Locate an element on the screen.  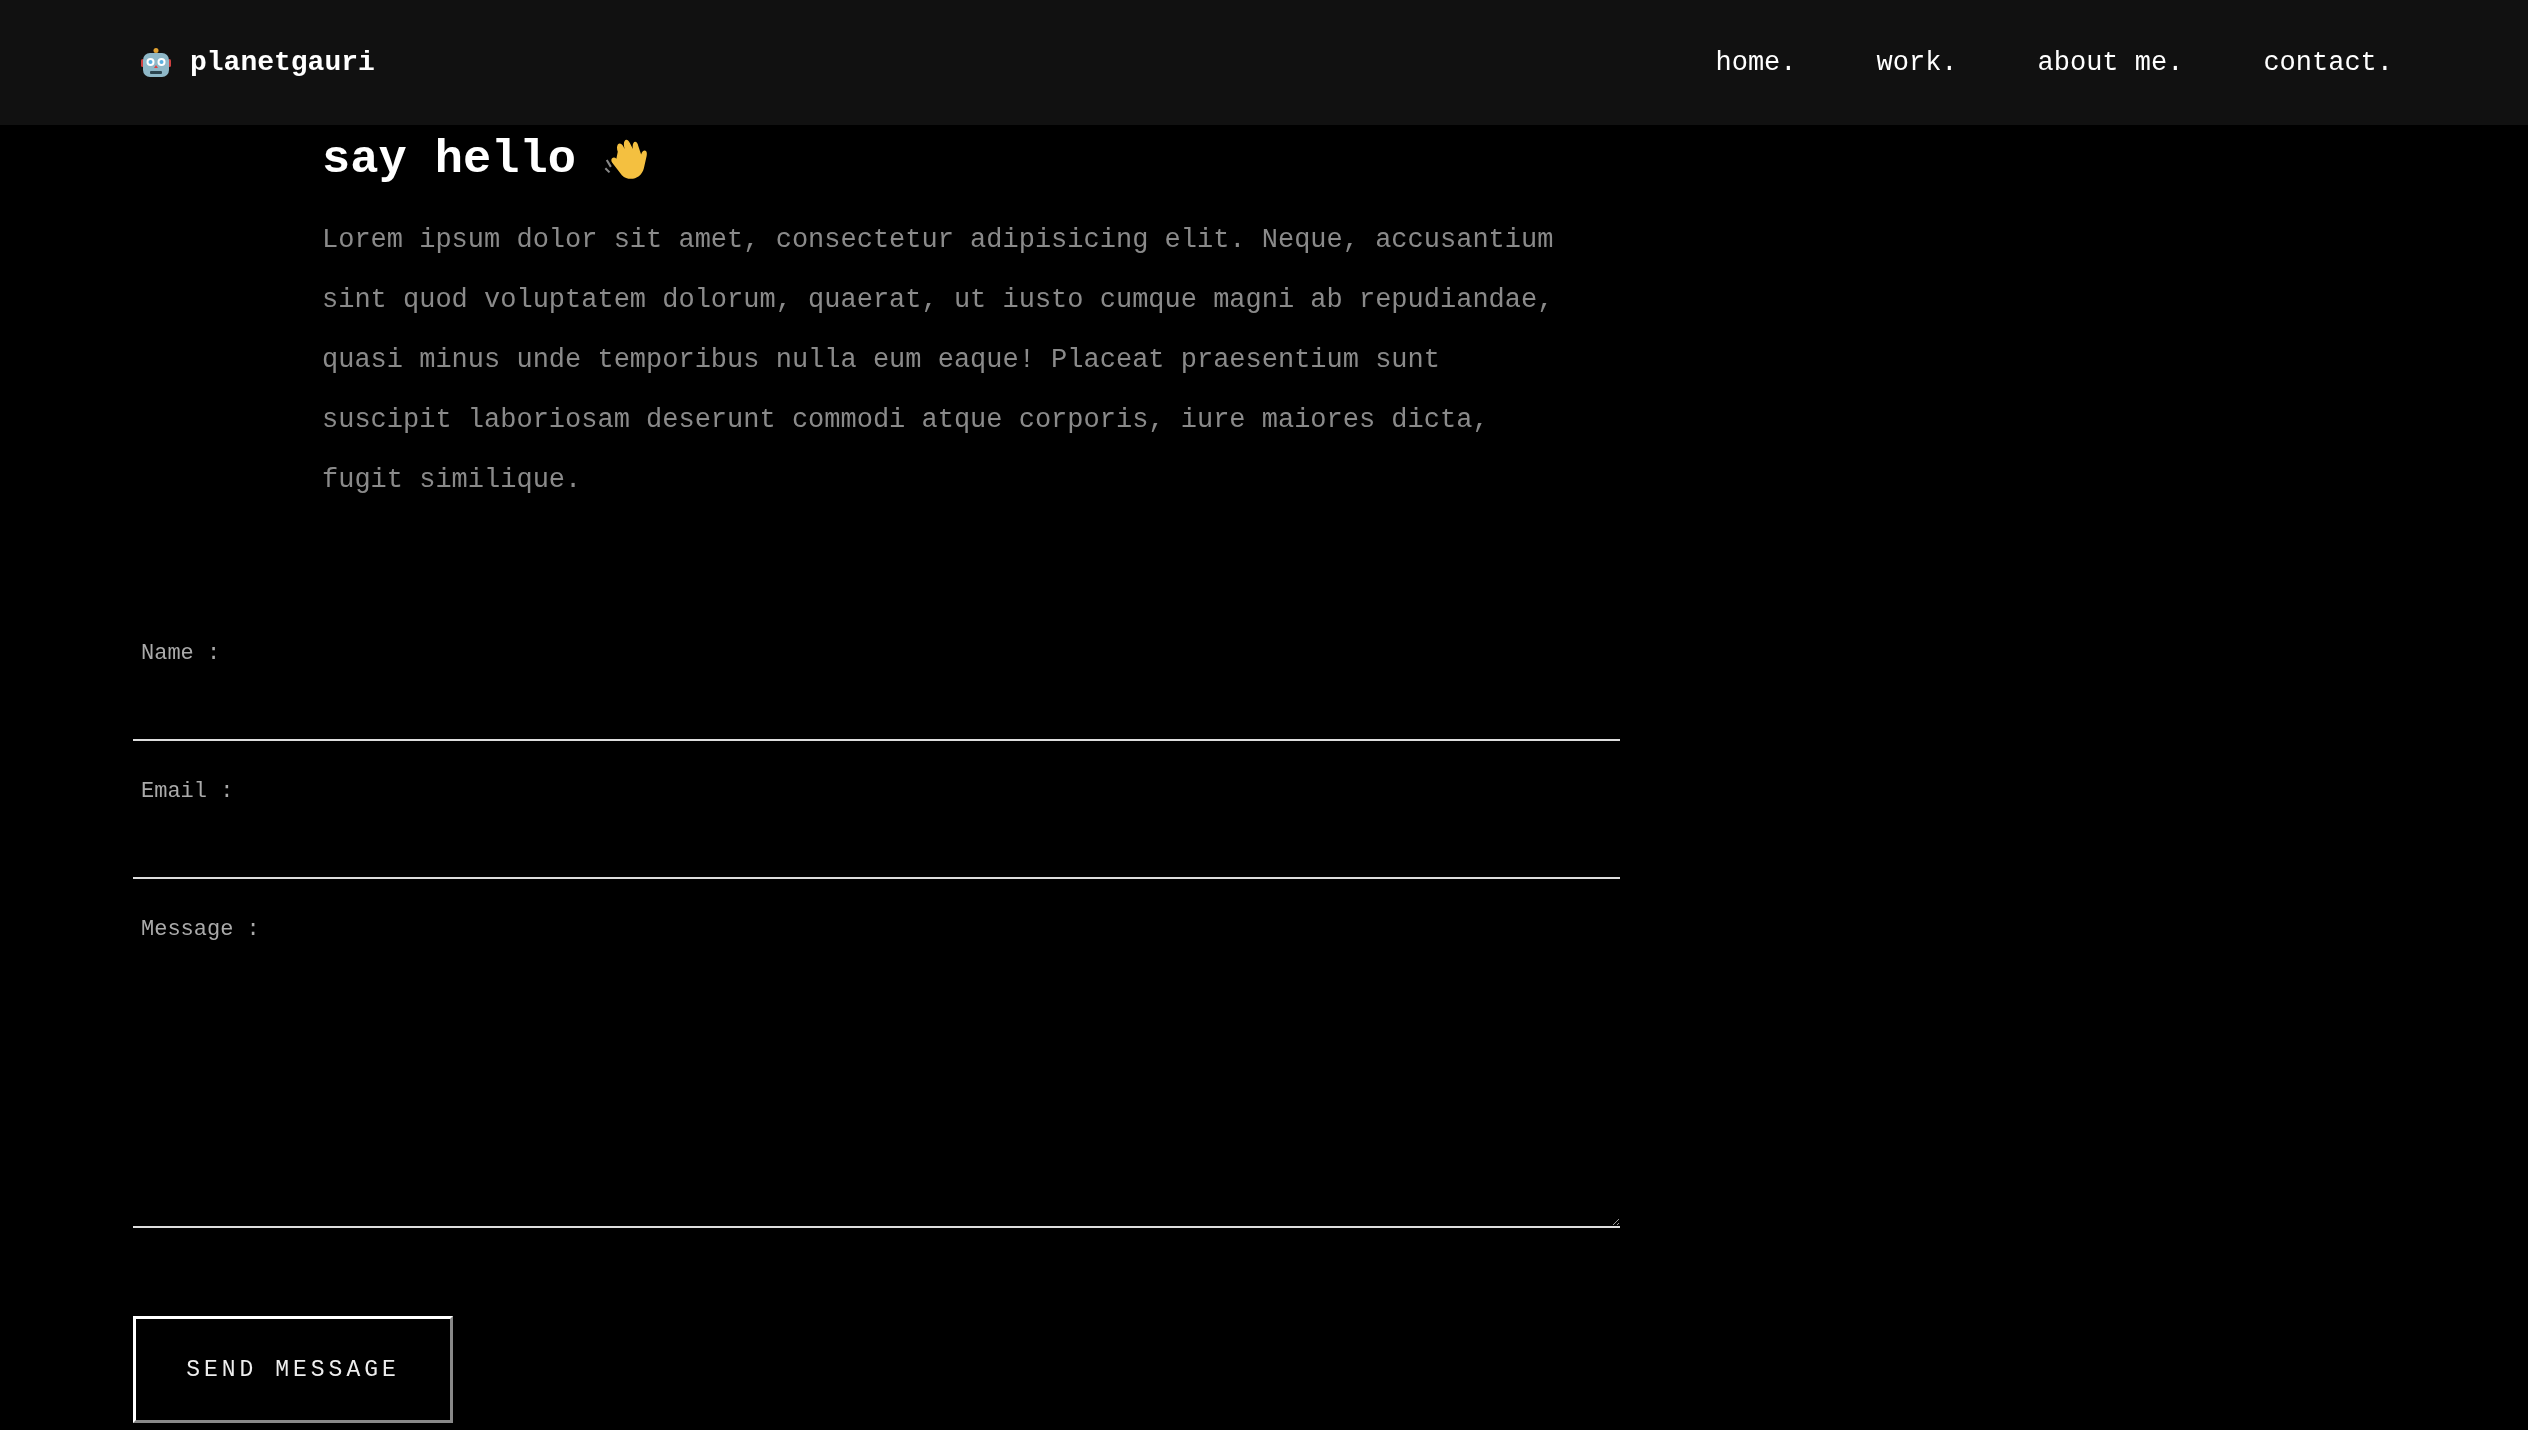
field-label: Name : is located at coordinates (181, 653).